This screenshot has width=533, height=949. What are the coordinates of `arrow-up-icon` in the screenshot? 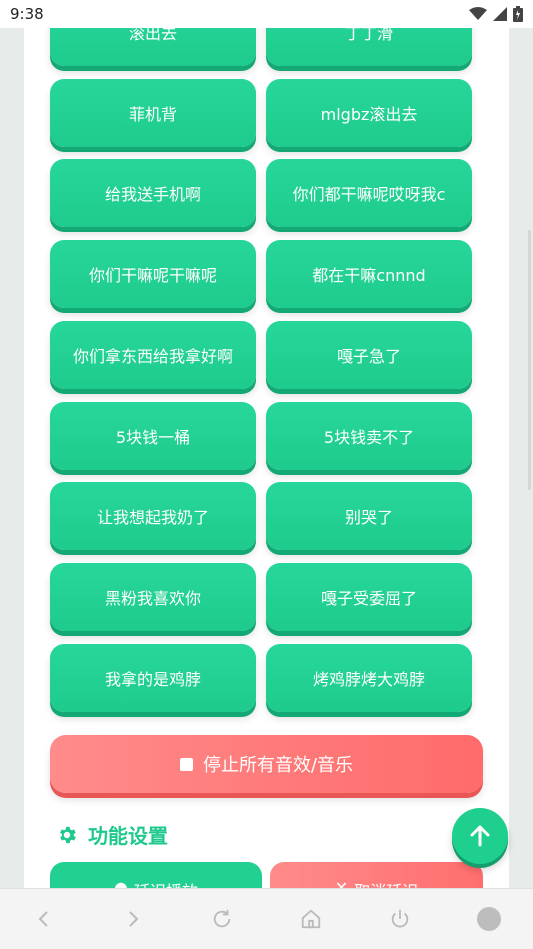 It's located at (480, 836).